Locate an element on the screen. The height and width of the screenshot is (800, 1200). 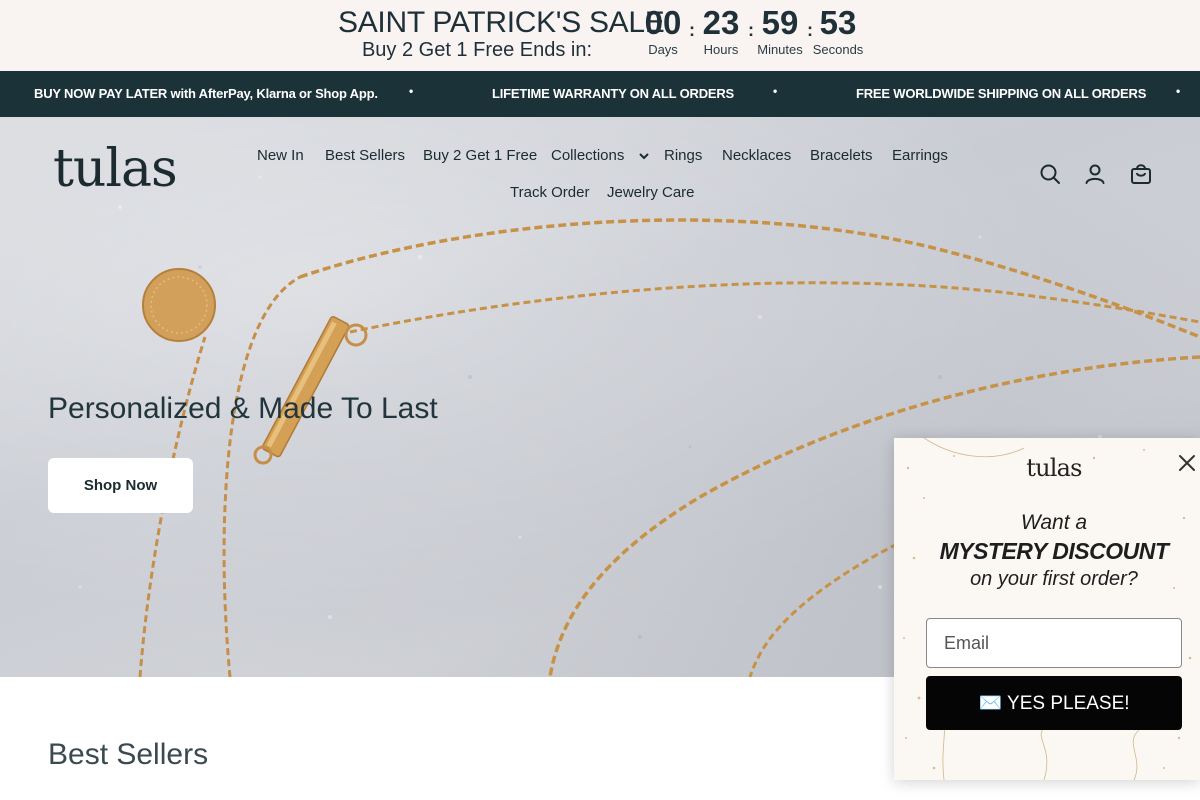
sale-title: SAINT PATRICK'S SALE is located at coordinates (501, 22).